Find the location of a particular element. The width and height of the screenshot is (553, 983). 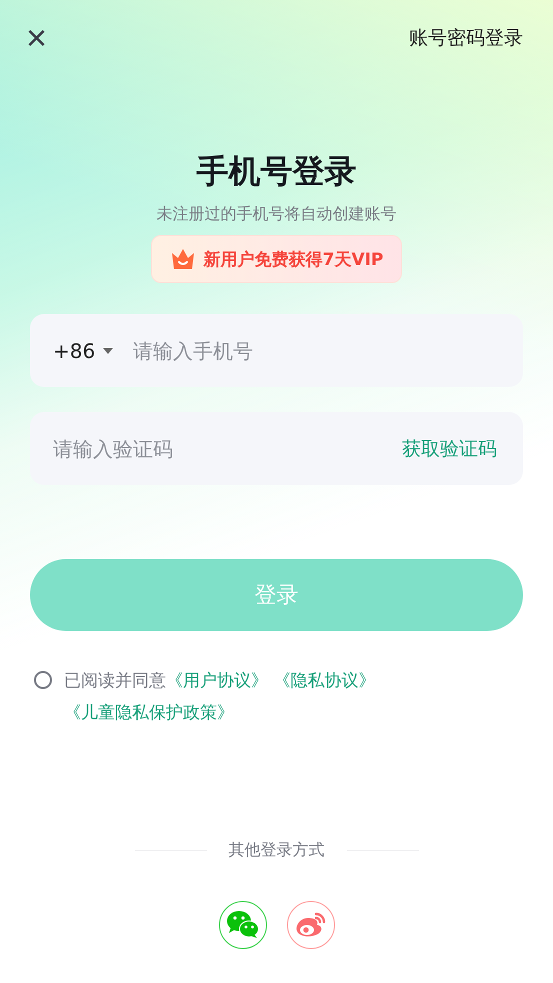

agreement-link: 《儿童隐私保护政策》 is located at coordinates (149, 713).